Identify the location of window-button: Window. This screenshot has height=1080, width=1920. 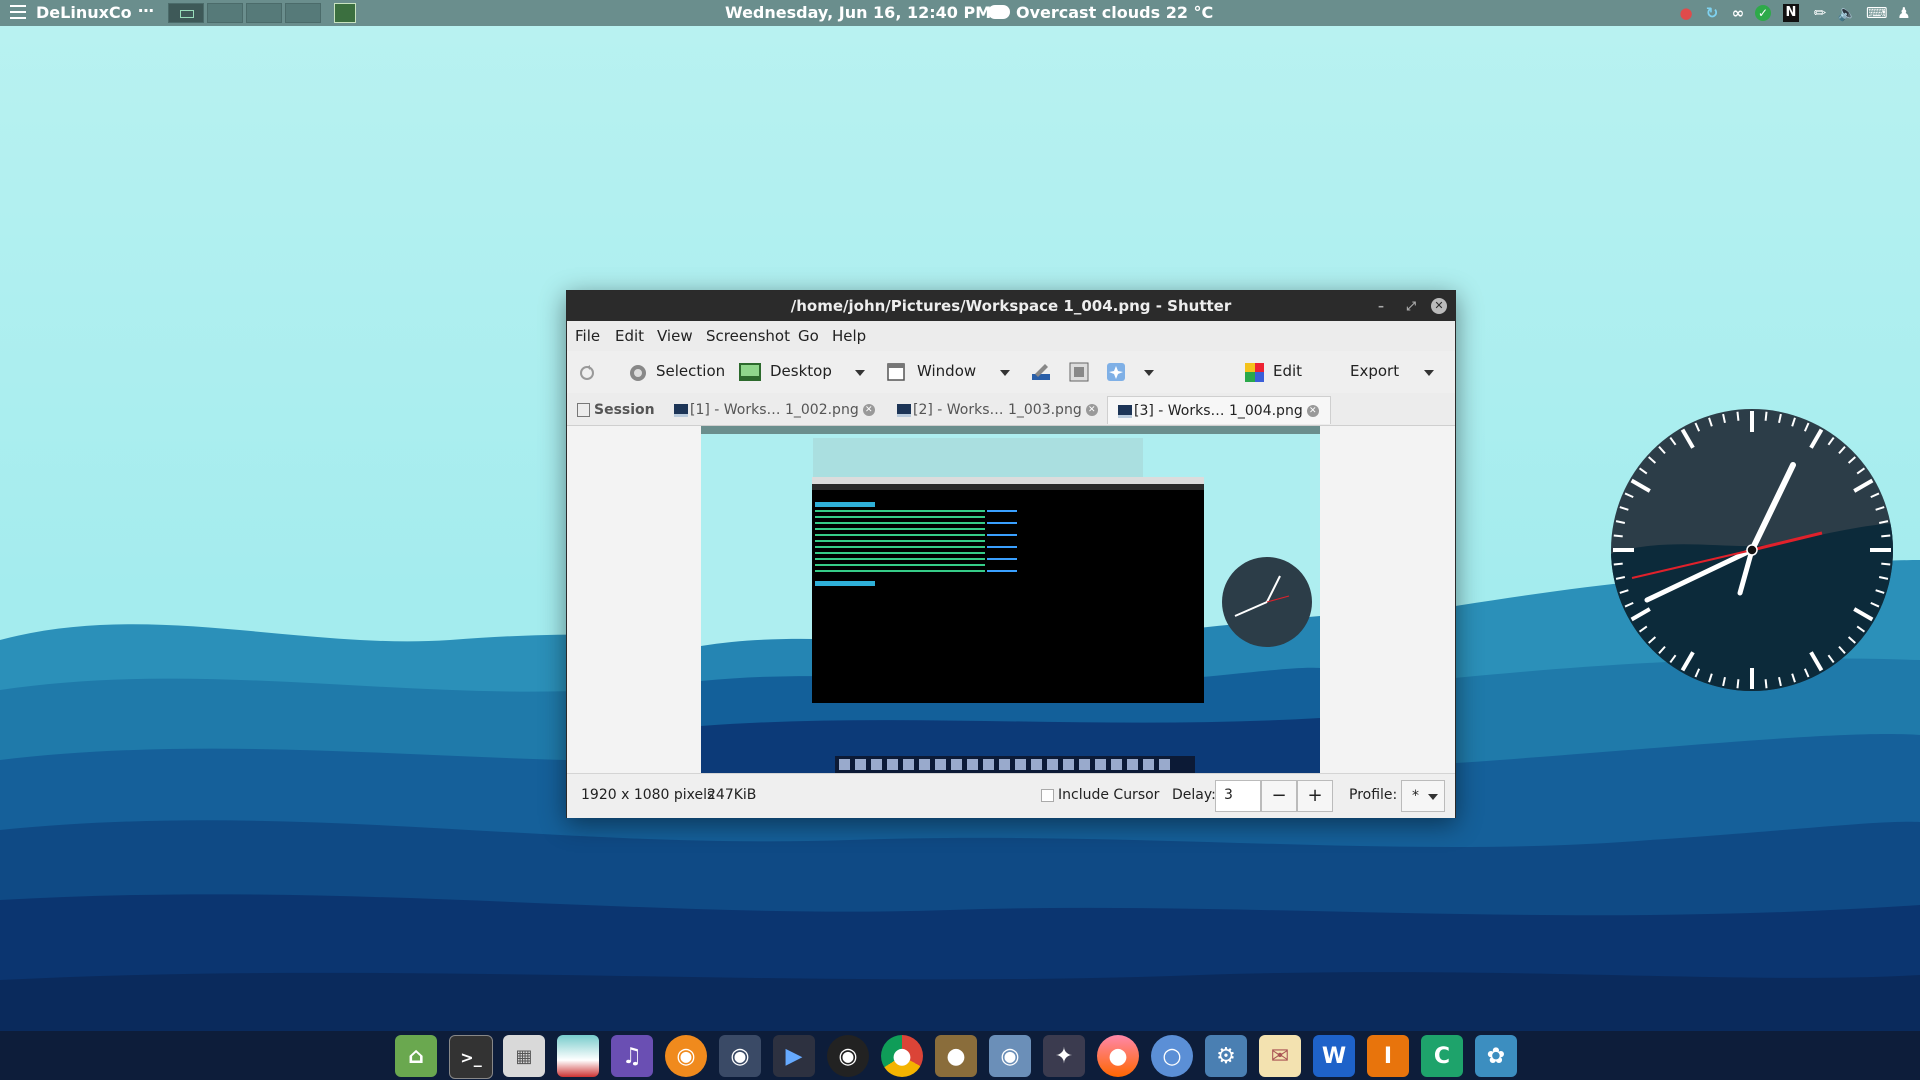
(946, 371).